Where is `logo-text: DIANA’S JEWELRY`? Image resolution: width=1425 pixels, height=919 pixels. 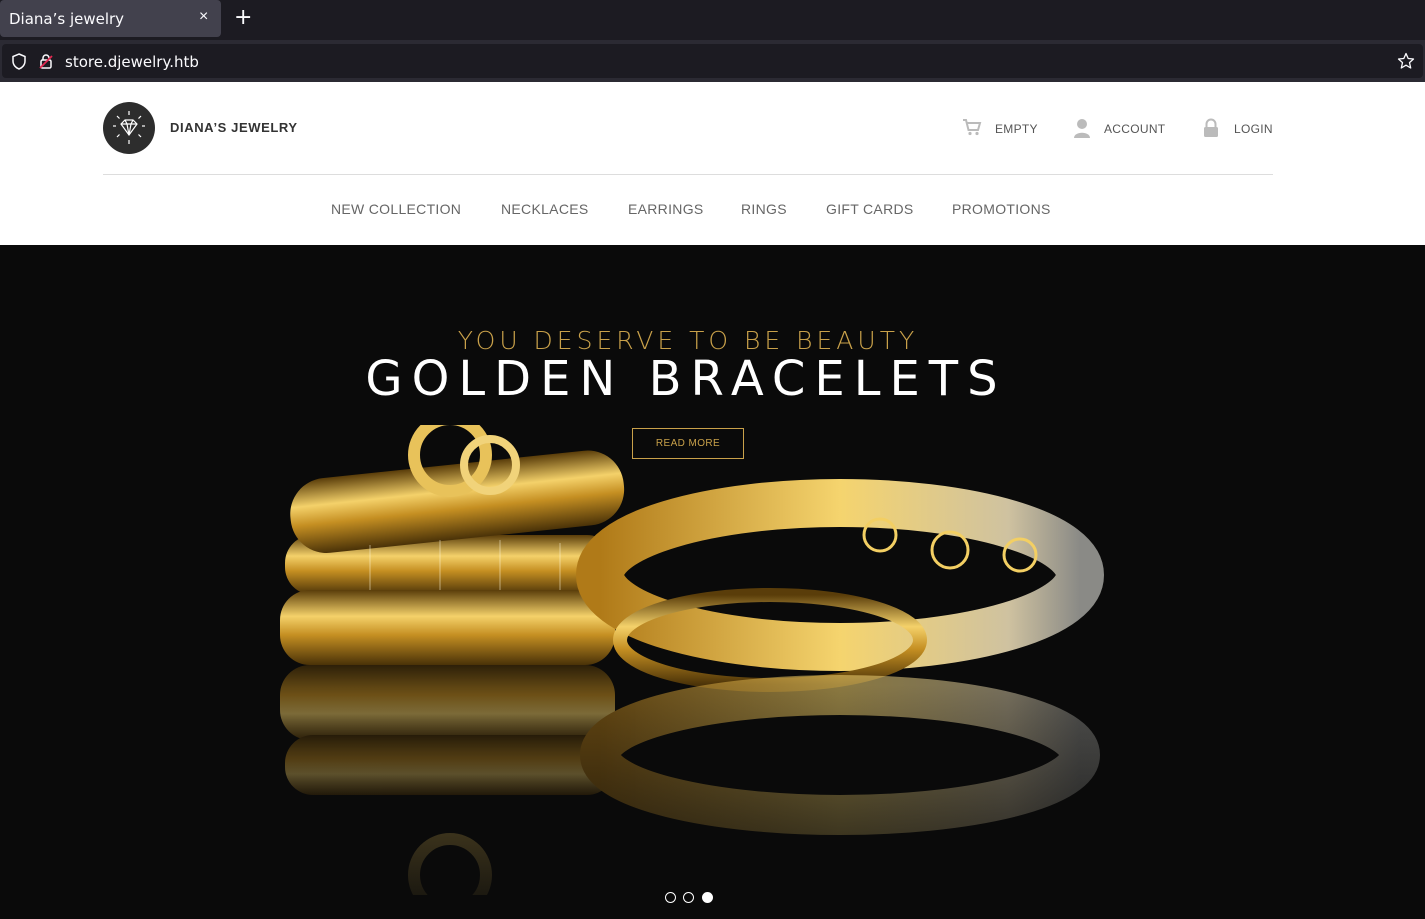
logo-text: DIANA’S JEWELRY is located at coordinates (234, 127).